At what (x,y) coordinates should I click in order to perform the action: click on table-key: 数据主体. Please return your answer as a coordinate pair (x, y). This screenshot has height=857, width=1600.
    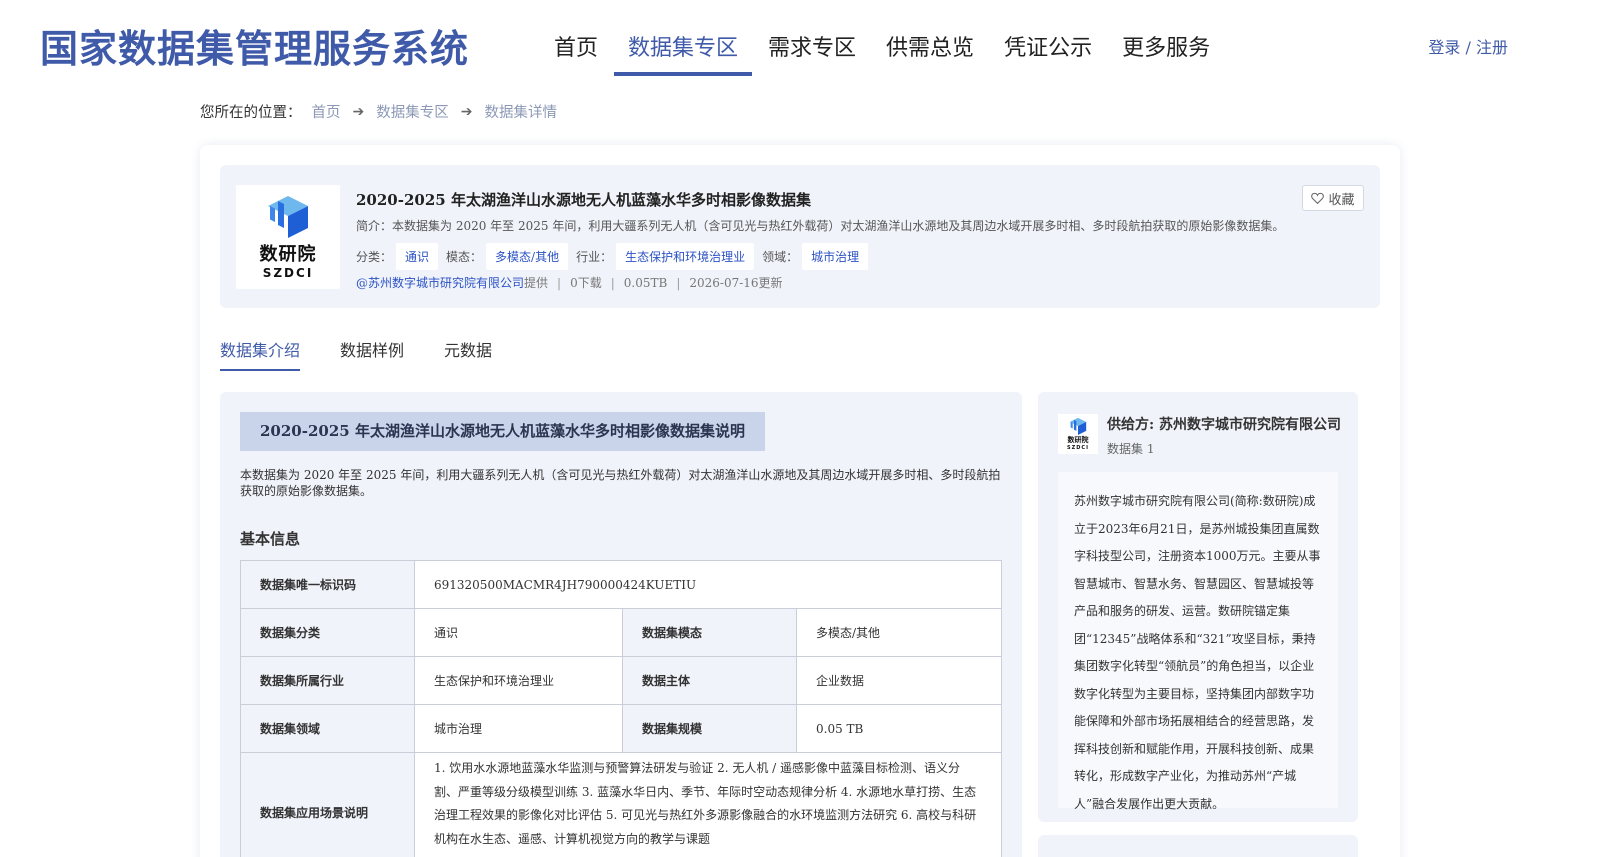
    Looking at the image, I should click on (709, 680).